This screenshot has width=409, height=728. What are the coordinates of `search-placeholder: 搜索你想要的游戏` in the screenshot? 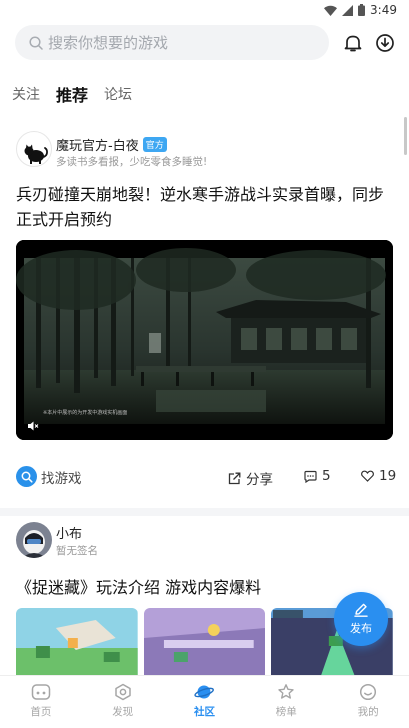 It's located at (108, 43).